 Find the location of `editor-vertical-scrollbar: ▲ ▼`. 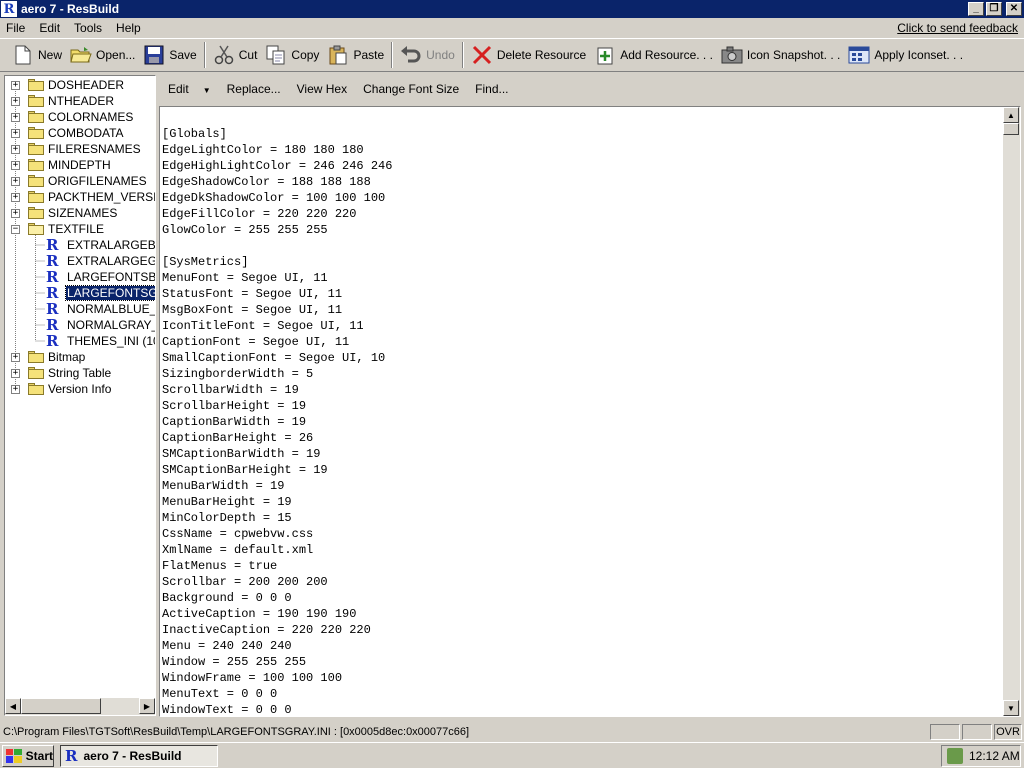

editor-vertical-scrollbar: ▲ ▼ is located at coordinates (1011, 411).